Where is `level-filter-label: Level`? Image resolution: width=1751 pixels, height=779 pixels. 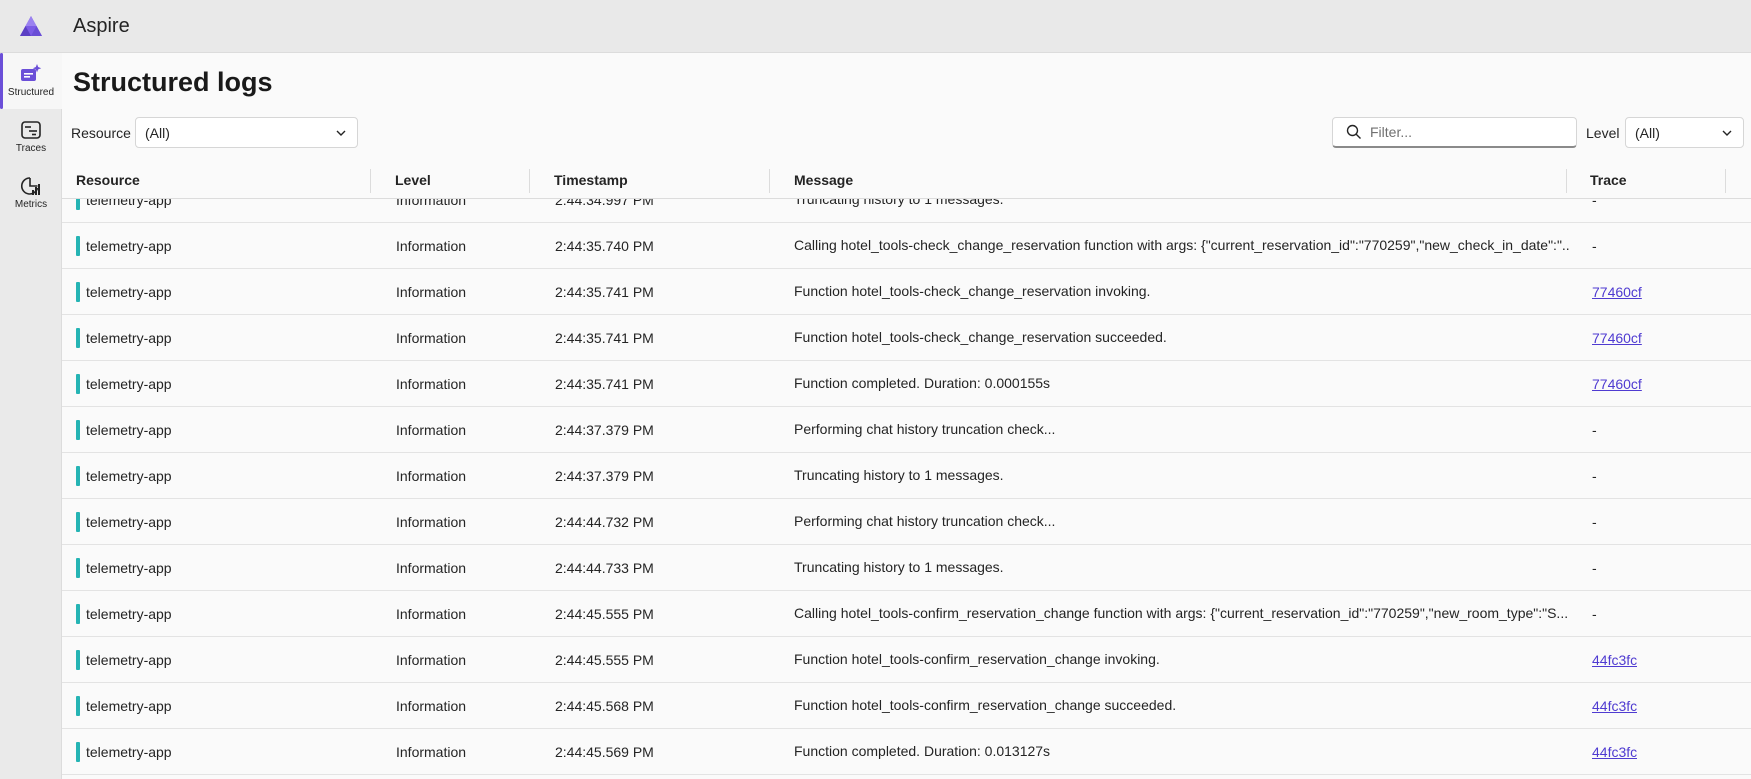 level-filter-label: Level is located at coordinates (1603, 133).